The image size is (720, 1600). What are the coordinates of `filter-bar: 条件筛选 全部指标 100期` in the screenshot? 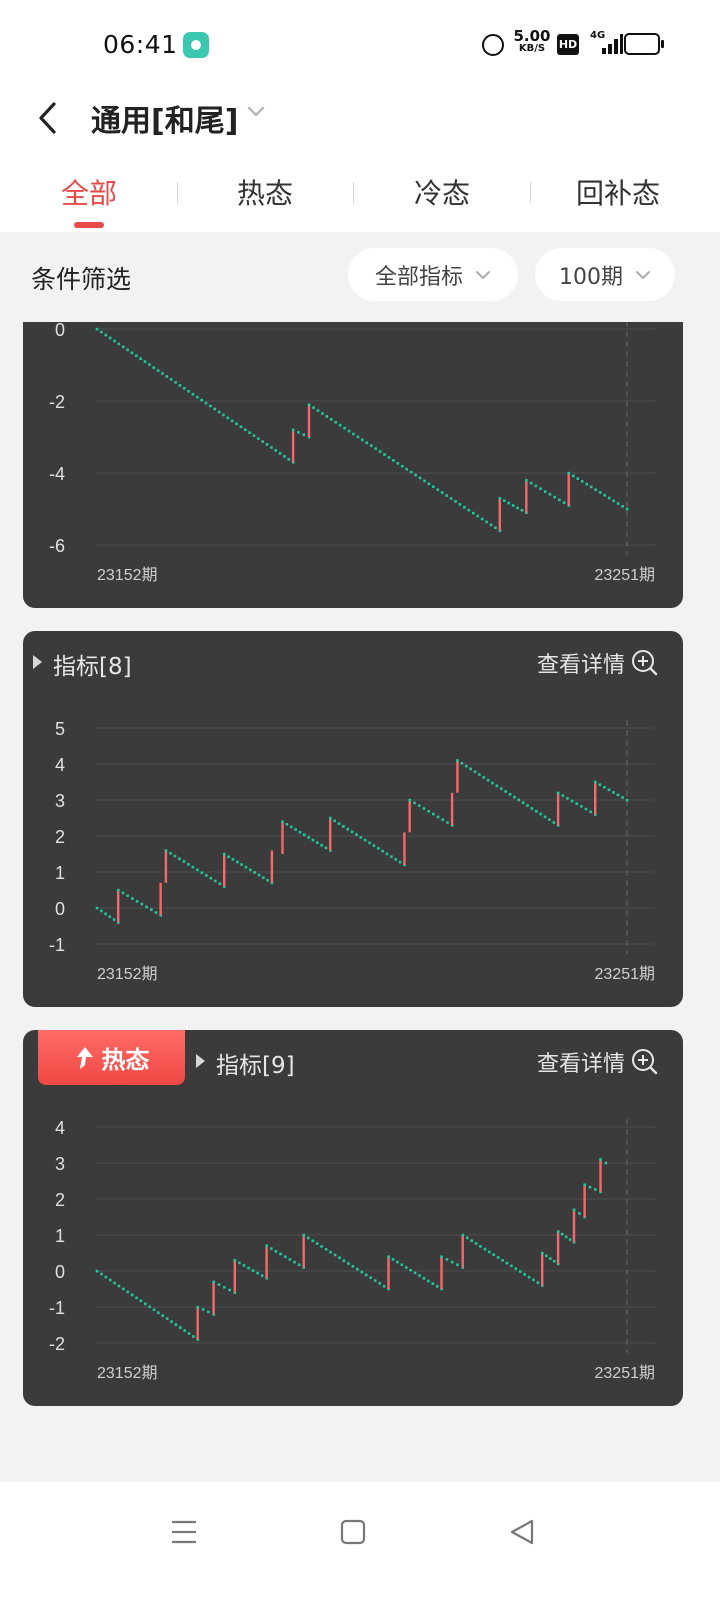 It's located at (360, 276).